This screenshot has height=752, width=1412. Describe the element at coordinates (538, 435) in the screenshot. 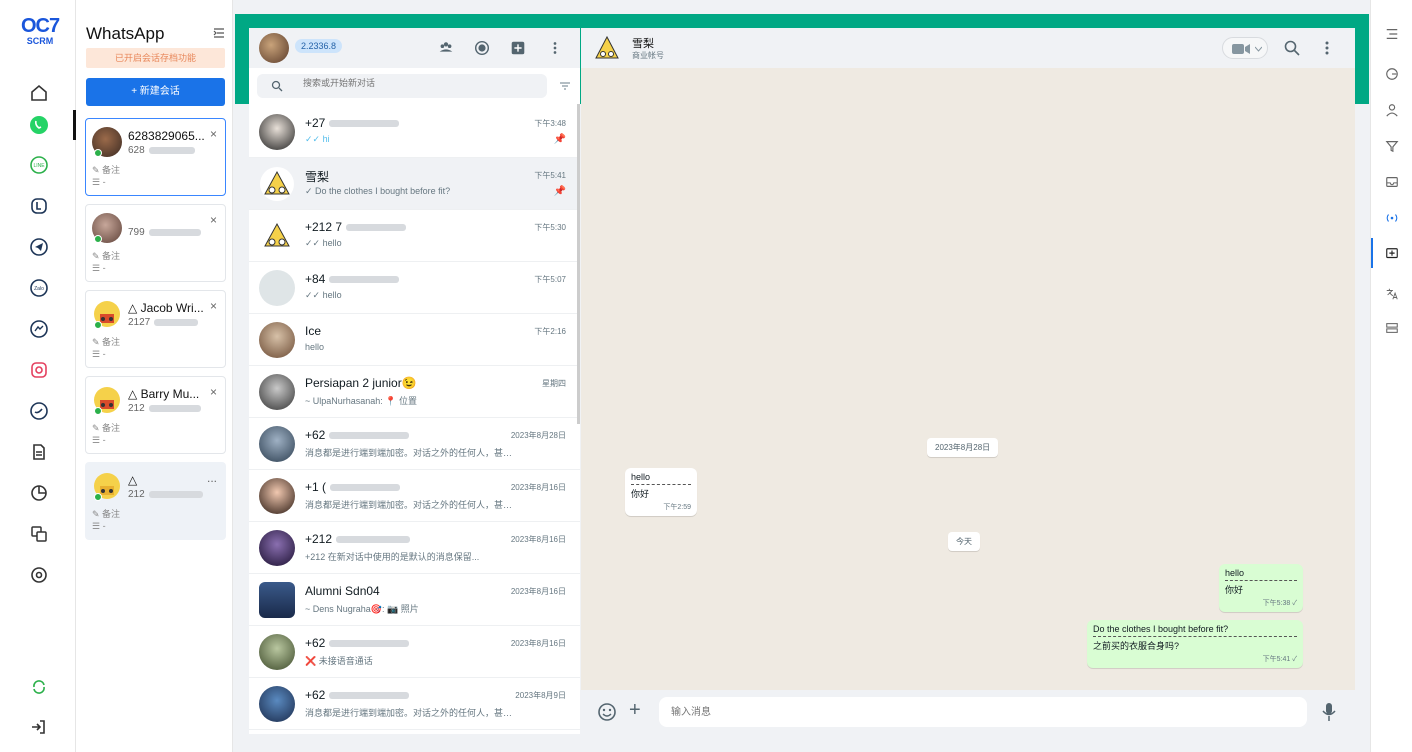

I see `chat-time: 2023年8月28日` at that location.